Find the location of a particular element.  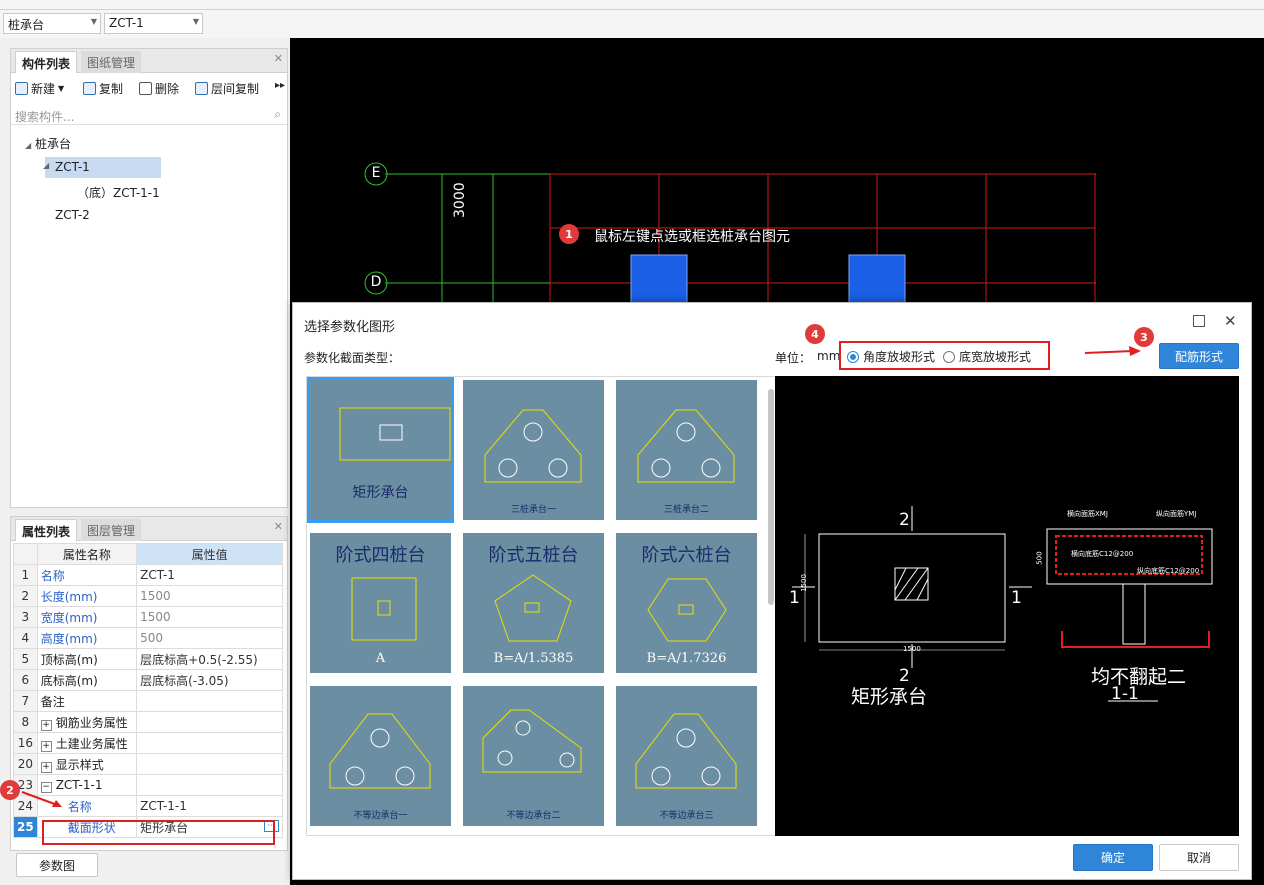

property-value-label: 1500 is located at coordinates (155, 596).